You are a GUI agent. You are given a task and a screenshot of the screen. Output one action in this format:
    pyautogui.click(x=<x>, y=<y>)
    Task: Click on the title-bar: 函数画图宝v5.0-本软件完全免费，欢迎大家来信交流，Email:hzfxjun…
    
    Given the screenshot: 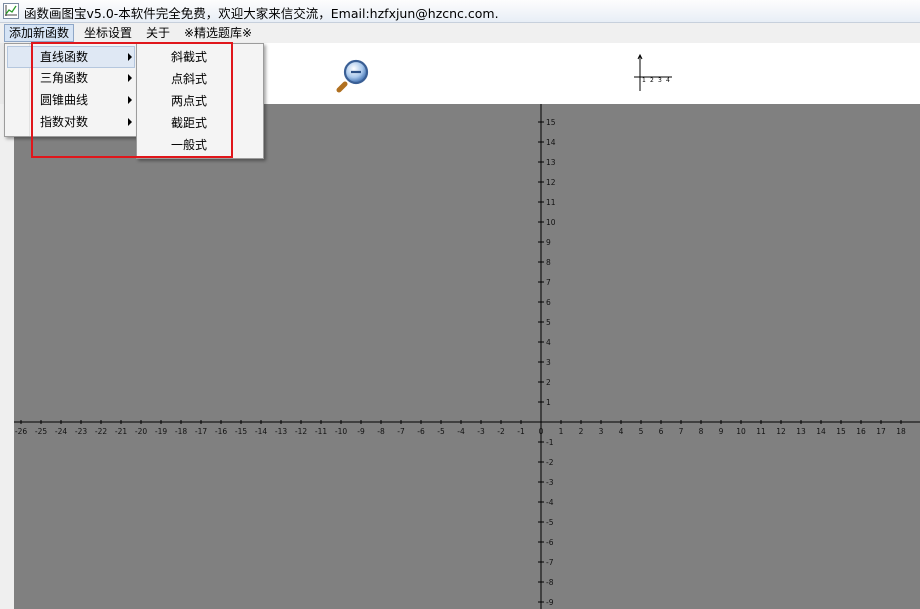 What is the action you would take?
    pyautogui.click(x=460, y=11)
    